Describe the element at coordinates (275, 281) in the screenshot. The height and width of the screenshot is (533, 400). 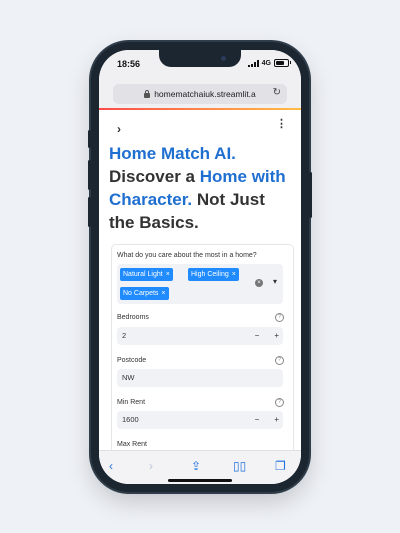
I see `chevron-down-icon: ▾` at that location.